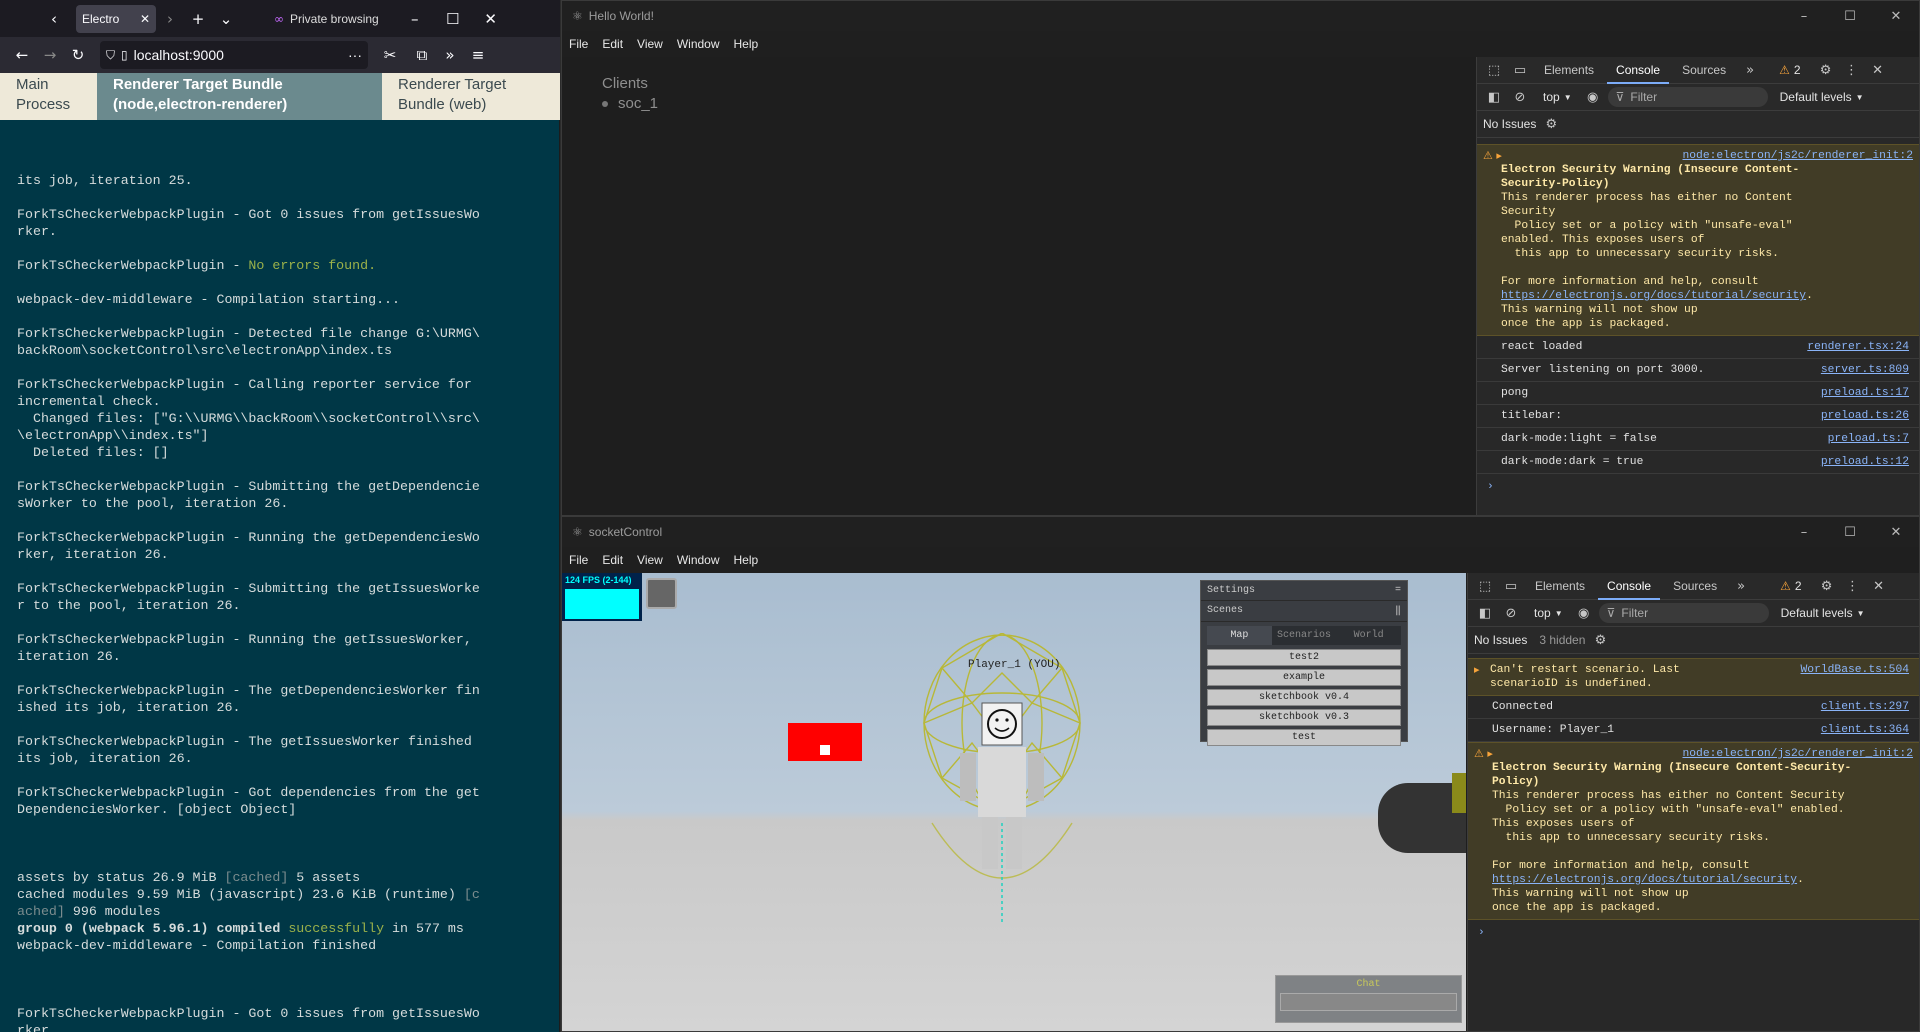 The width and height of the screenshot is (1920, 1032). Describe the element at coordinates (1868, 439) in the screenshot. I see `source-link: preload.ts:7` at that location.